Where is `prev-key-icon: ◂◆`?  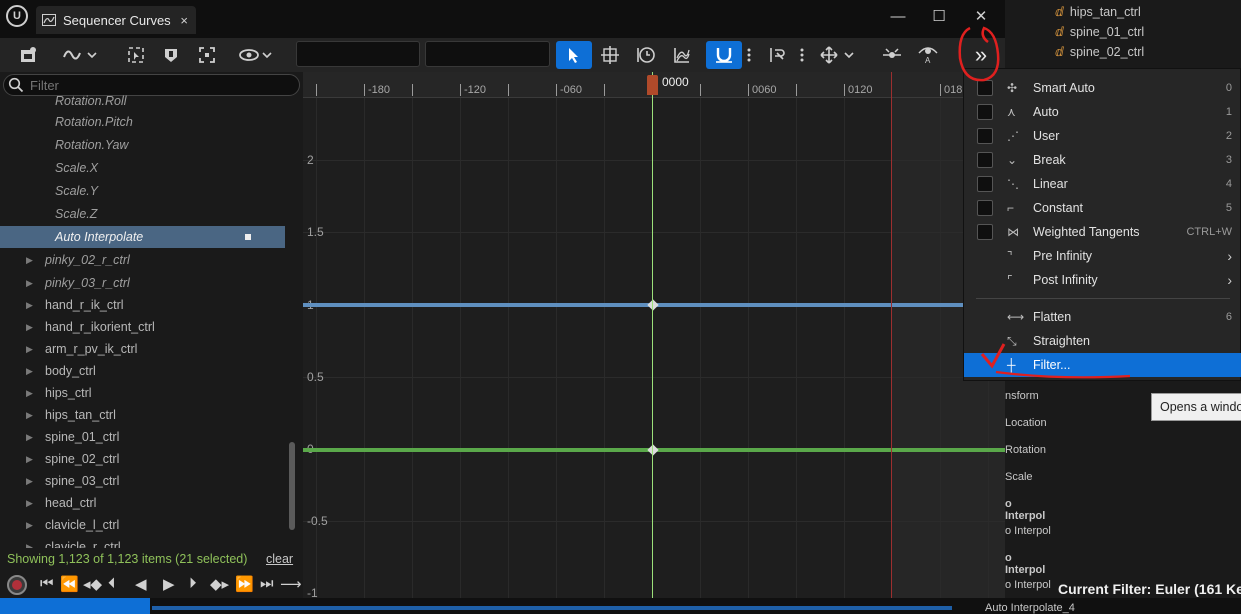 prev-key-icon: ◂◆ is located at coordinates (92, 584).